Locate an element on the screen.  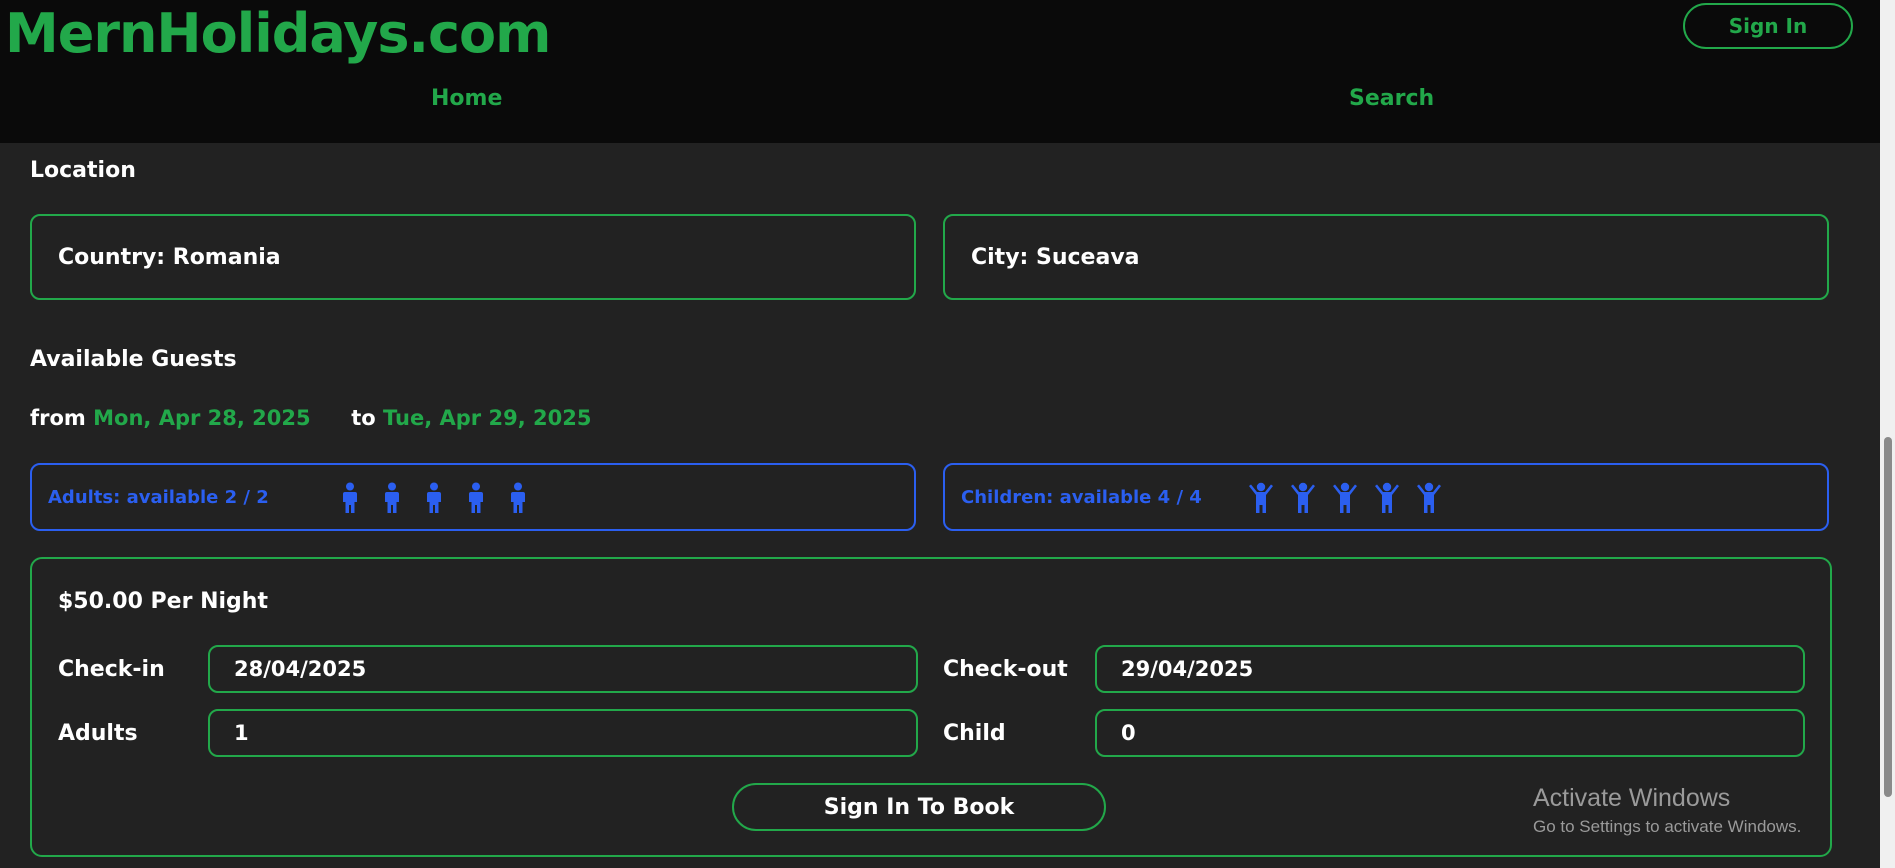
children-availability-text: Children: available 4 / 4 is located at coordinates (1081, 497).